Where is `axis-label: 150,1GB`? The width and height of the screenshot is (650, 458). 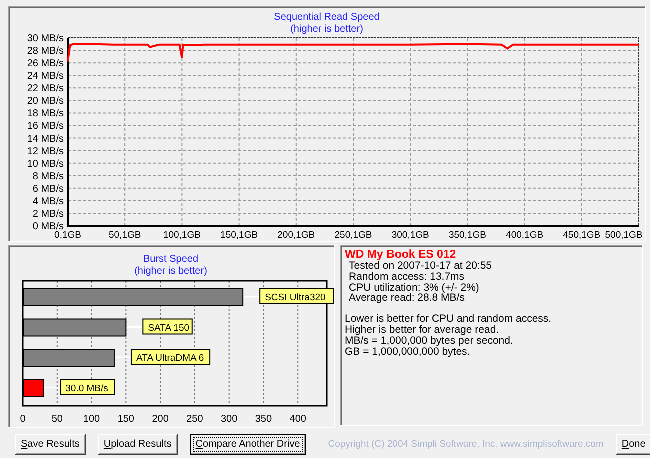 axis-label: 150,1GB is located at coordinates (239, 235).